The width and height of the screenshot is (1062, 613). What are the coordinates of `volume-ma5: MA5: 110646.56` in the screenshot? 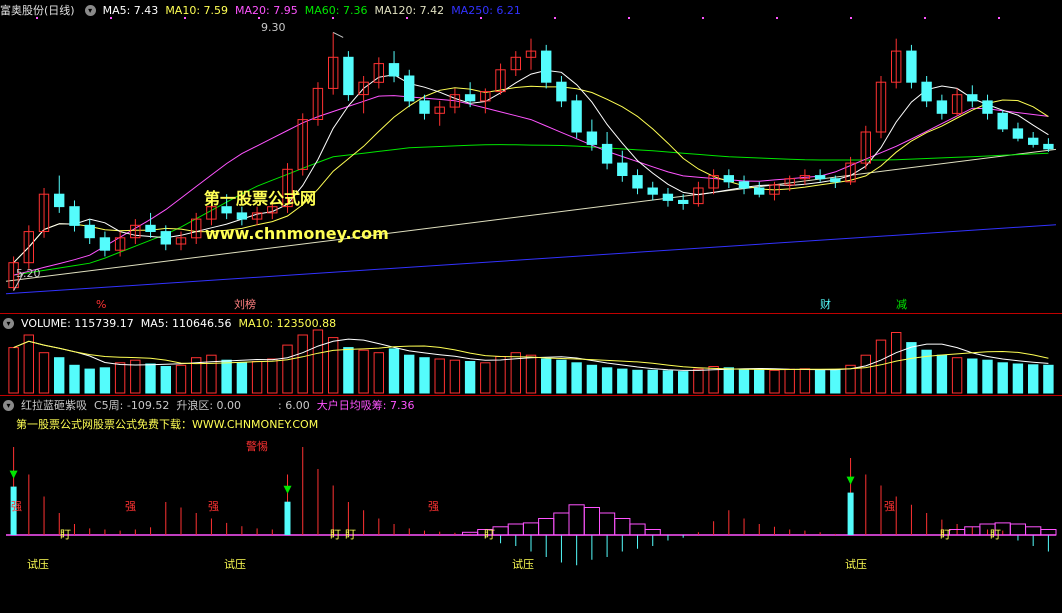 It's located at (186, 323).